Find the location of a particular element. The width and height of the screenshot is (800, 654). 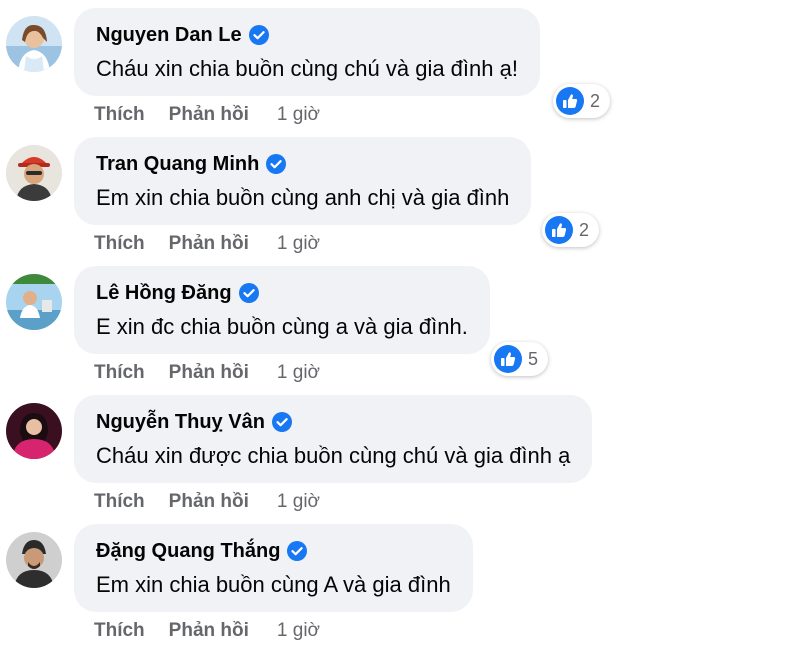

author-name: Tran Quang Minh is located at coordinates (177, 164).